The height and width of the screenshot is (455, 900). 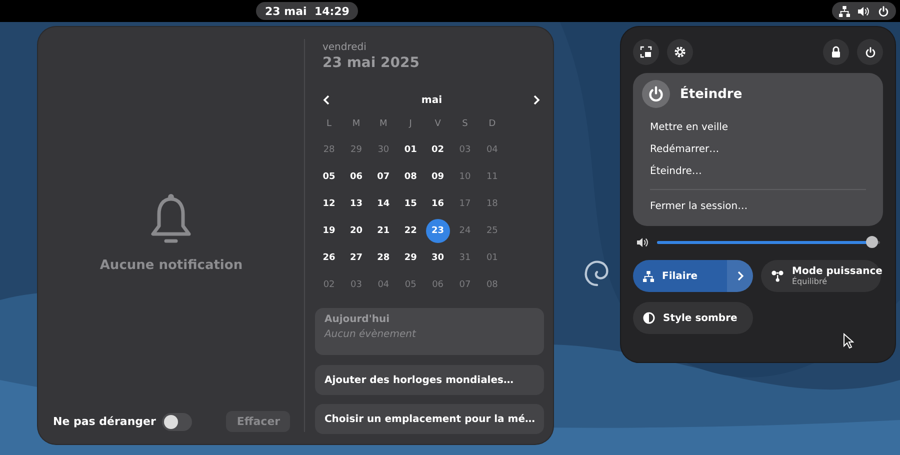 I want to click on do-not-disturb-label: Ne pas déranger, so click(x=104, y=421).